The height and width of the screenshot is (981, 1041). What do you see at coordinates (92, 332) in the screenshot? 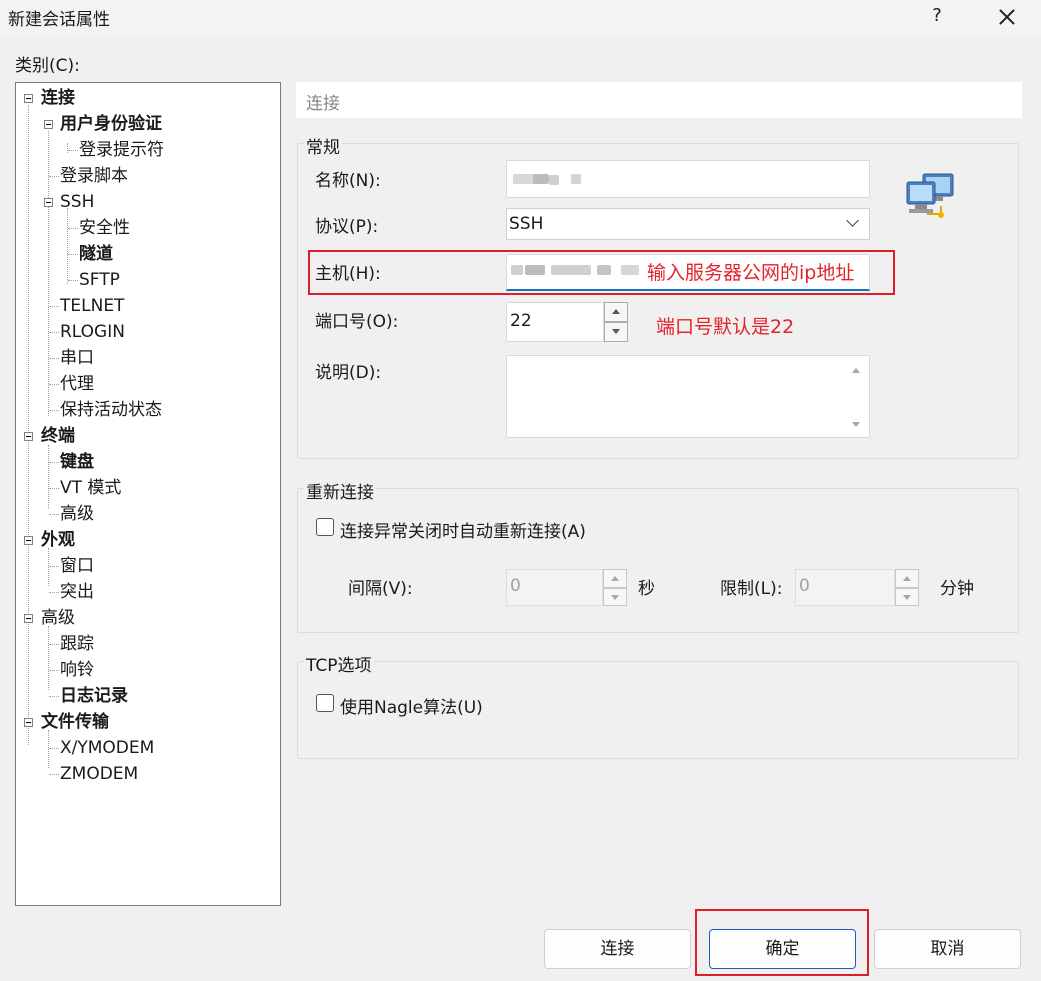
I see `tree-item-rlogin: RLOGIN` at bounding box center [92, 332].